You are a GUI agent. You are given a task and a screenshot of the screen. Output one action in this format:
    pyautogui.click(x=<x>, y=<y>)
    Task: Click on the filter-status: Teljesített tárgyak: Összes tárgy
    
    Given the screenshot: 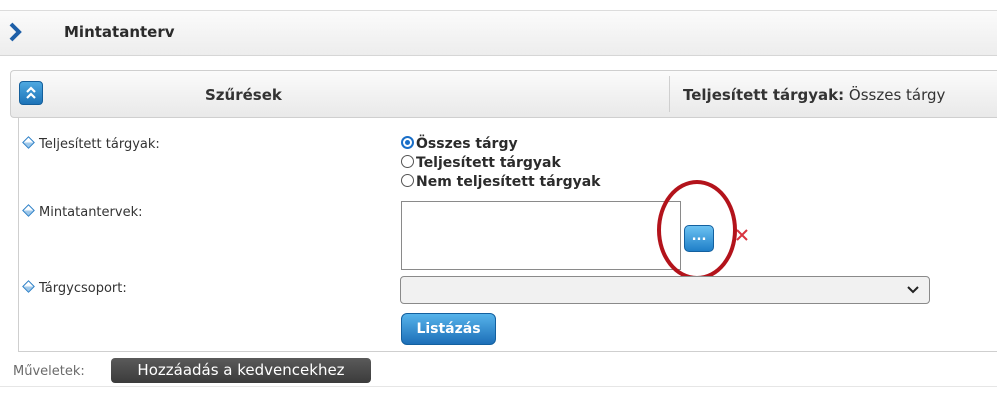 What is the action you would take?
    pyautogui.click(x=814, y=95)
    